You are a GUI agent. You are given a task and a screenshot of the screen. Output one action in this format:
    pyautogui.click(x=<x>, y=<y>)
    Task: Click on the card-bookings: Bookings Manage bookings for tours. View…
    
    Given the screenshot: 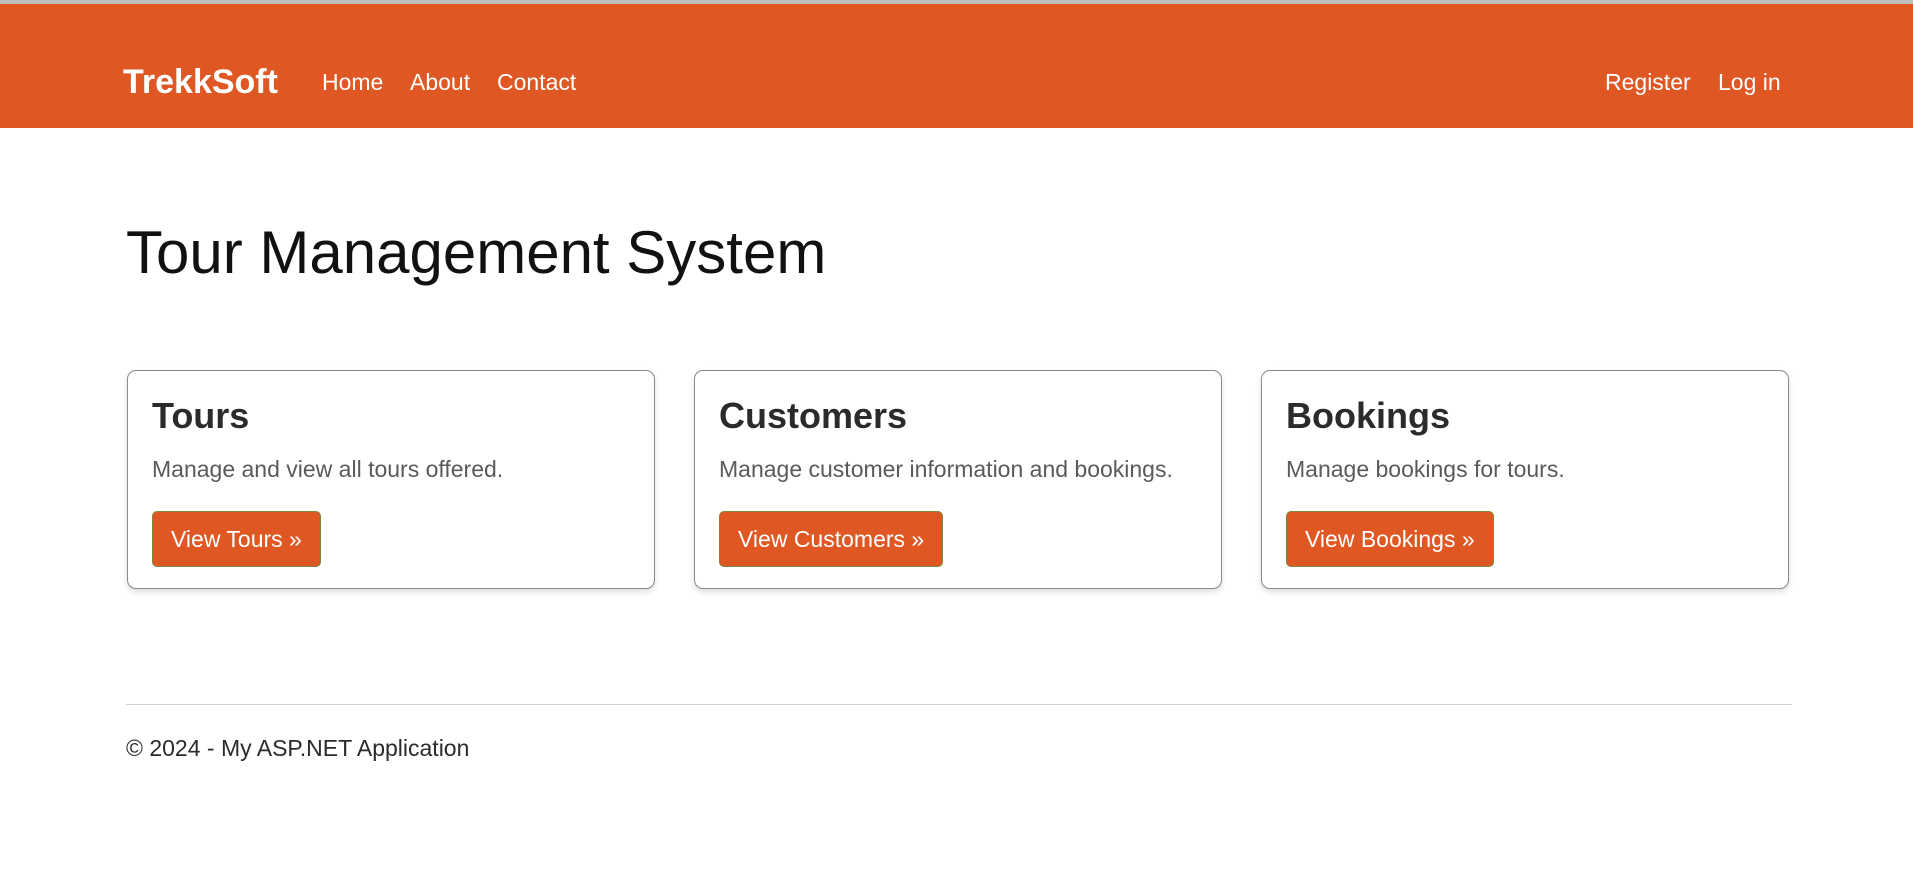 What is the action you would take?
    pyautogui.click(x=1525, y=479)
    